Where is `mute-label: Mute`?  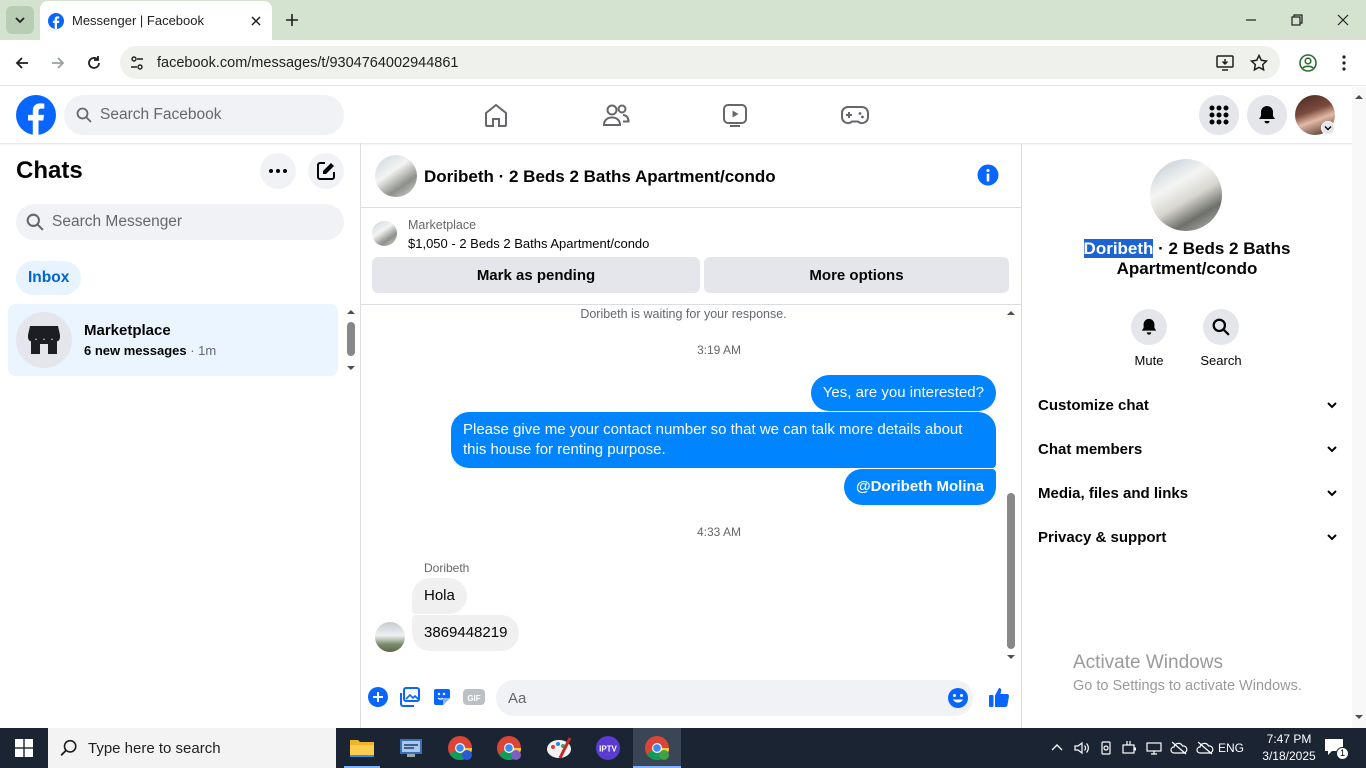
mute-label: Mute is located at coordinates (1149, 360).